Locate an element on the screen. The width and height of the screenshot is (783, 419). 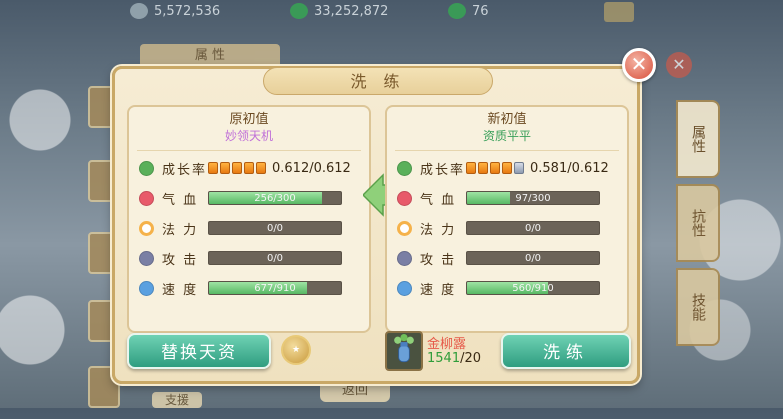
gold-ingot-icon is located at coordinates (299, 11).